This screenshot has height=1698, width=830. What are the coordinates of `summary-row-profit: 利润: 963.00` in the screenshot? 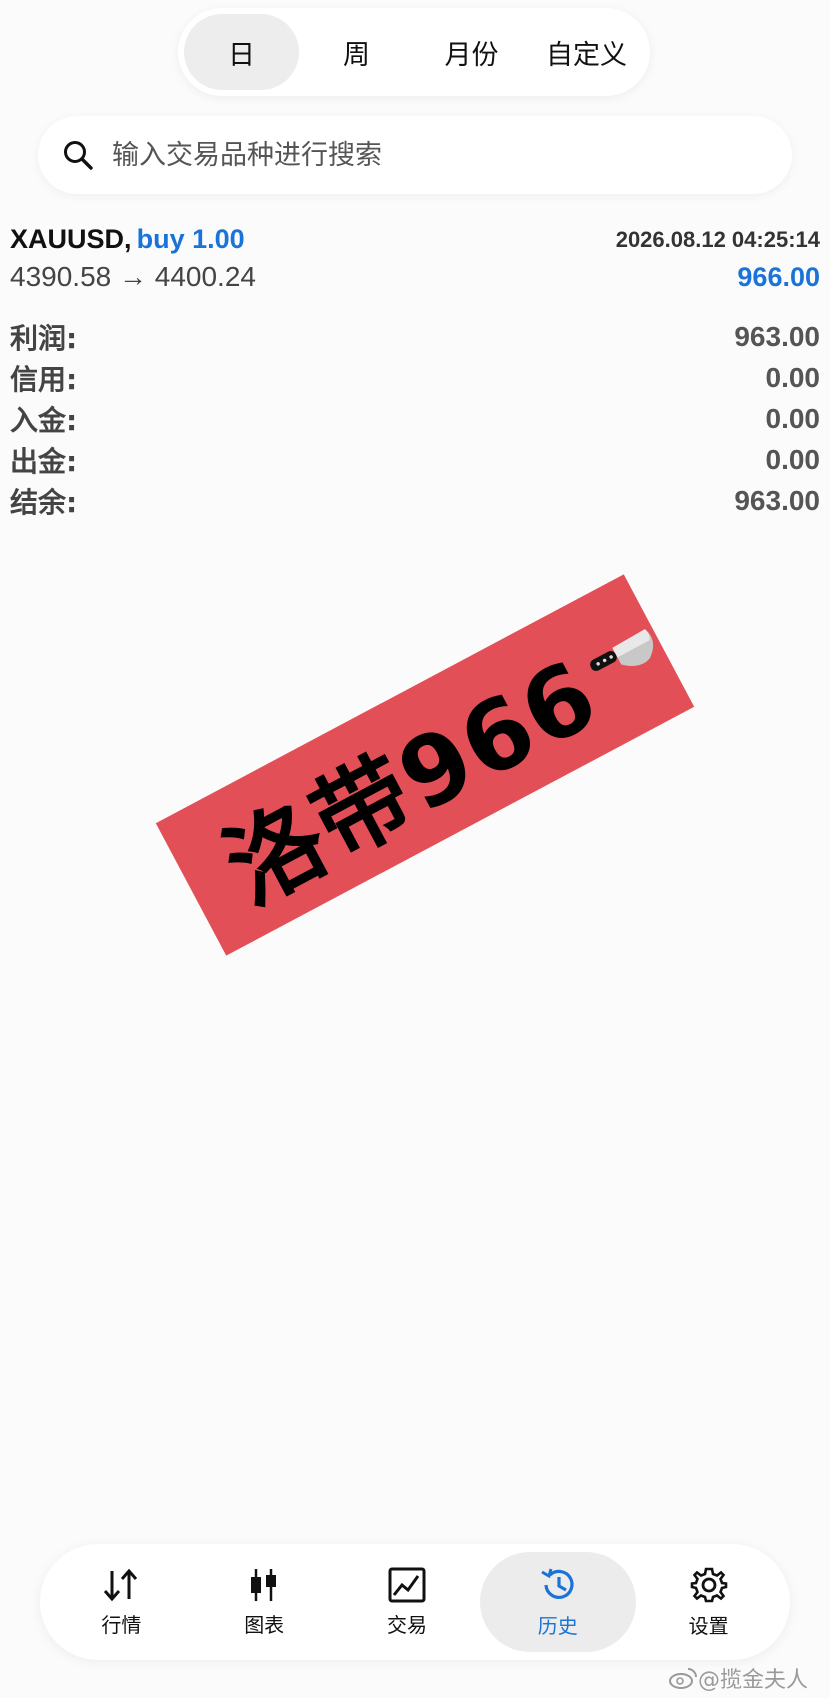 It's located at (415, 336).